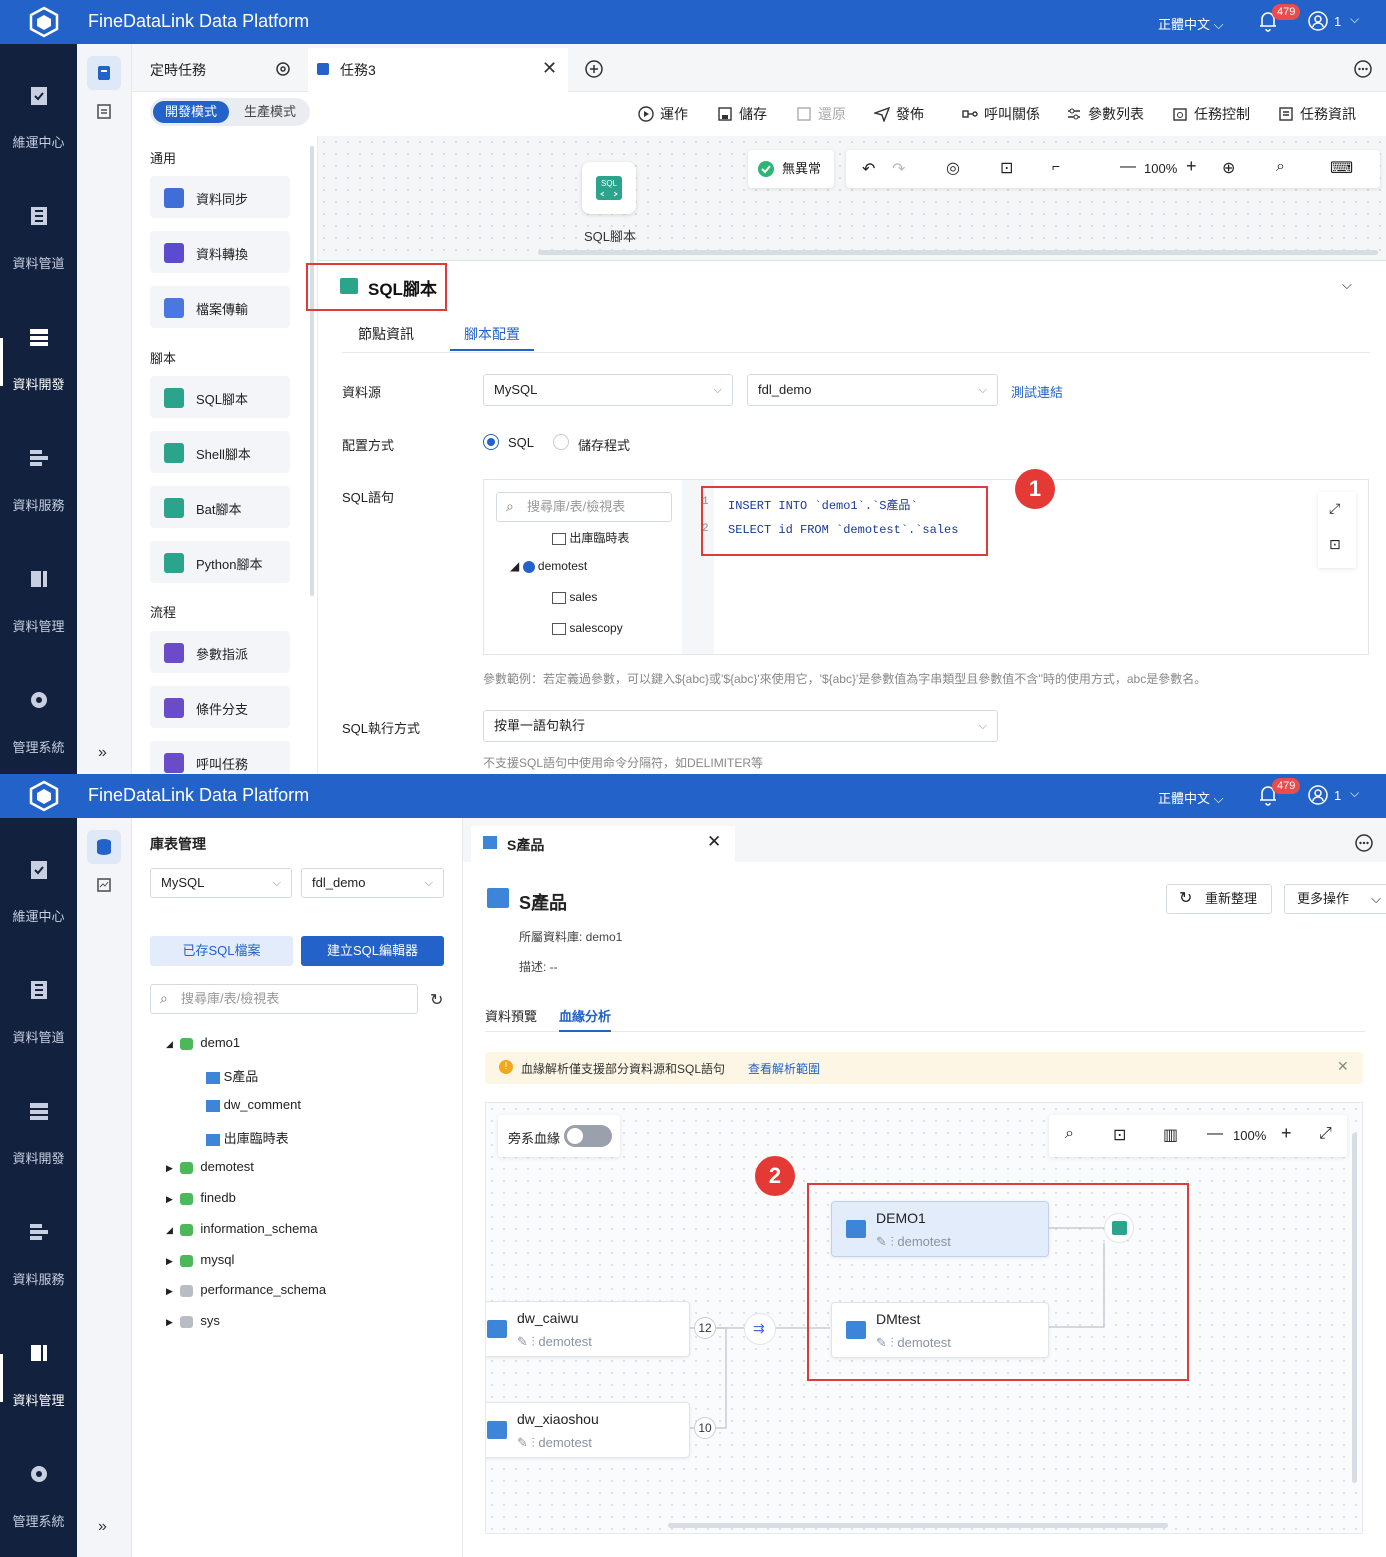 The image size is (1386, 1557). What do you see at coordinates (918, 1525) in the screenshot?
I see `lineage-scrollbar-h` at bounding box center [918, 1525].